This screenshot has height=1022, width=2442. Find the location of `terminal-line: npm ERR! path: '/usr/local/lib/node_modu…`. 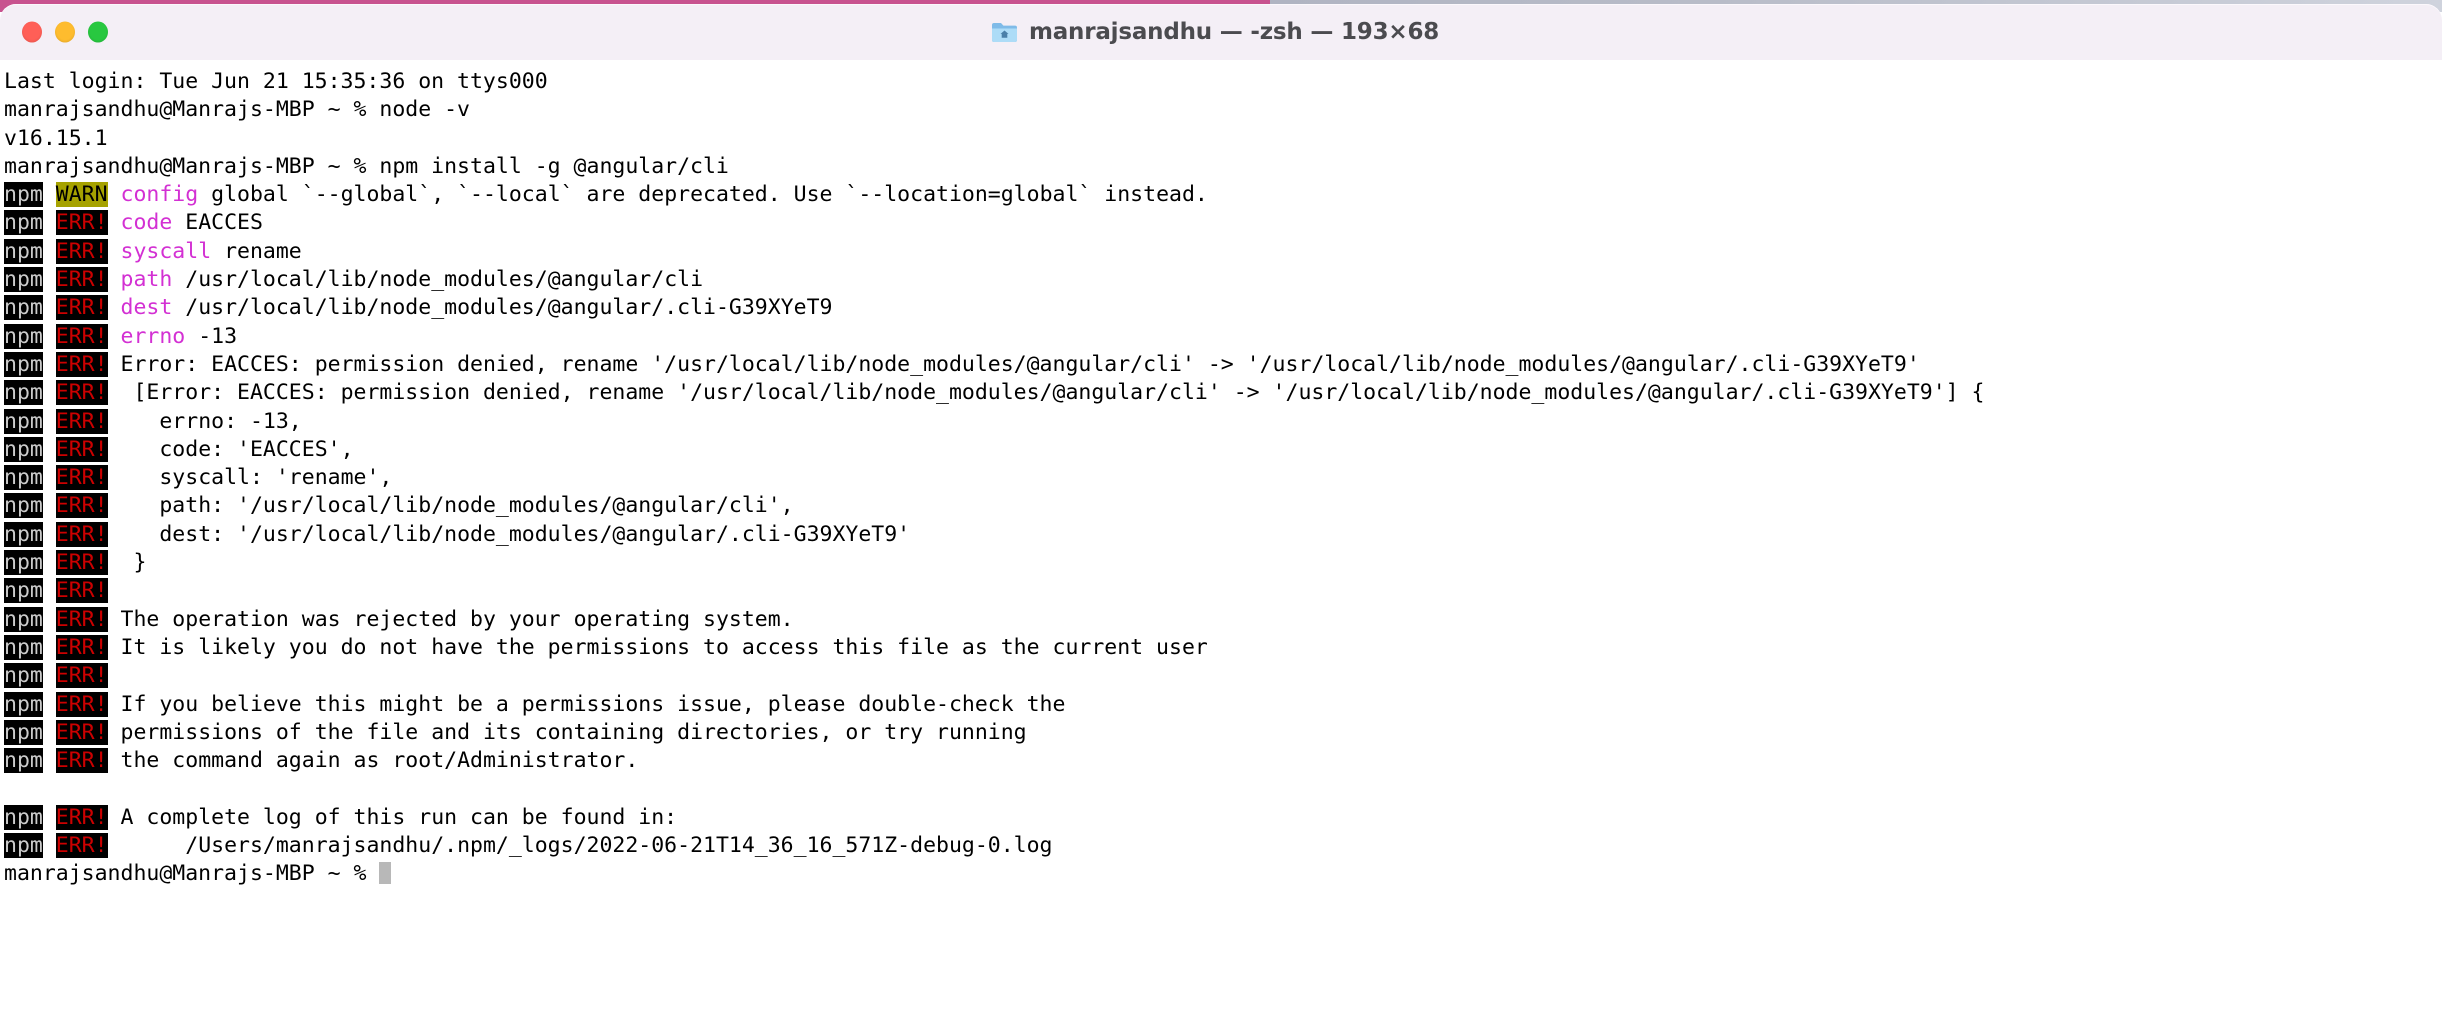

terminal-line: npm ERR! path: '/usr/local/lib/node_modu… is located at coordinates (1223, 506).